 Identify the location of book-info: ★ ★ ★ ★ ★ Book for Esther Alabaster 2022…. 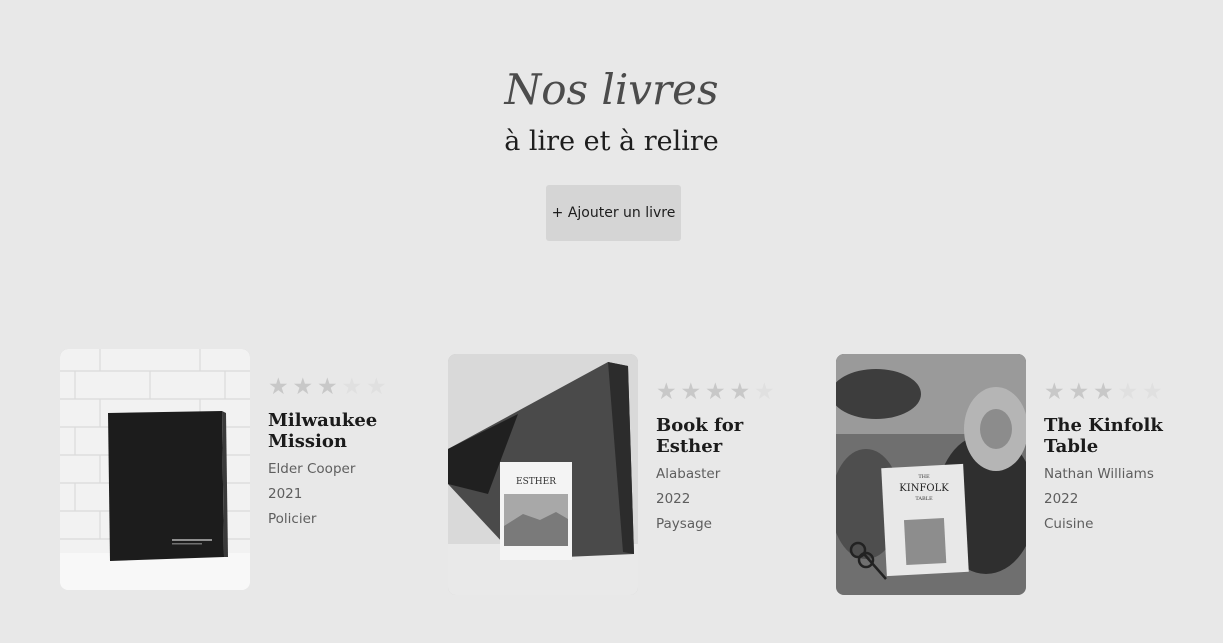
(726, 455).